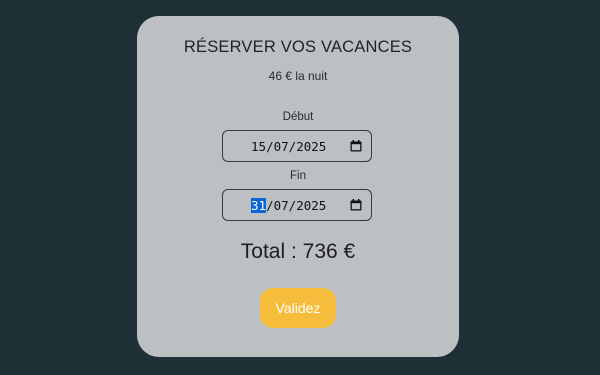 This screenshot has width=600, height=375. Describe the element at coordinates (311, 146) in the screenshot. I see `start-date-year: 2025` at that location.